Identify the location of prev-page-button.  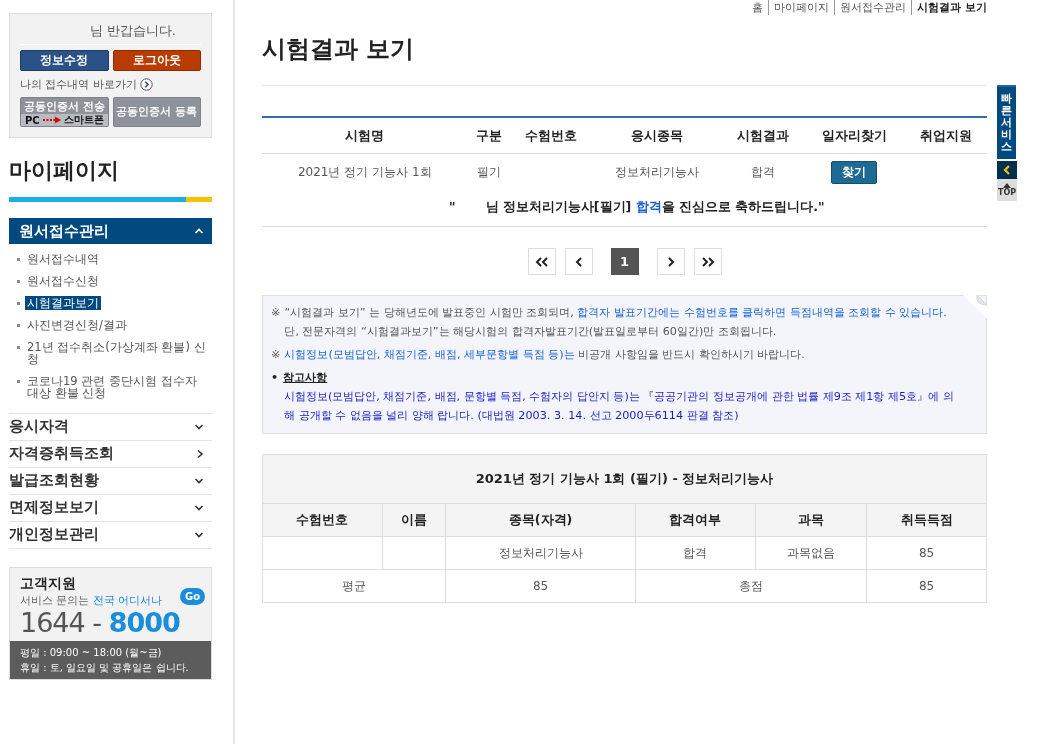
(578, 261).